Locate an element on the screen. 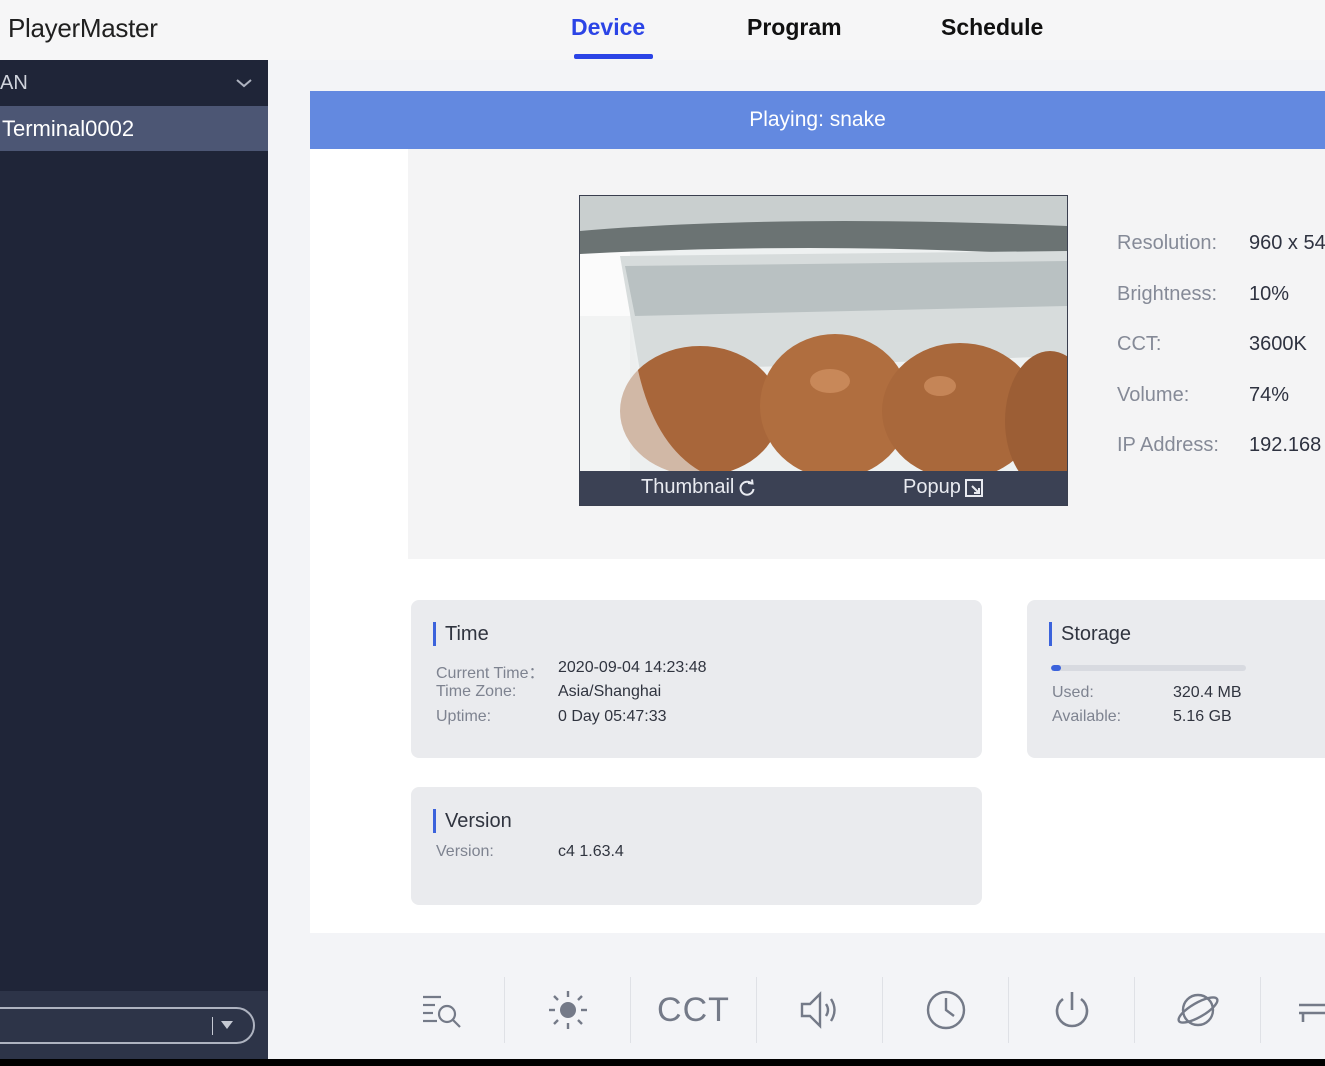 The image size is (1325, 1066). dropdown-arrow-icon is located at coordinates (227, 1025).